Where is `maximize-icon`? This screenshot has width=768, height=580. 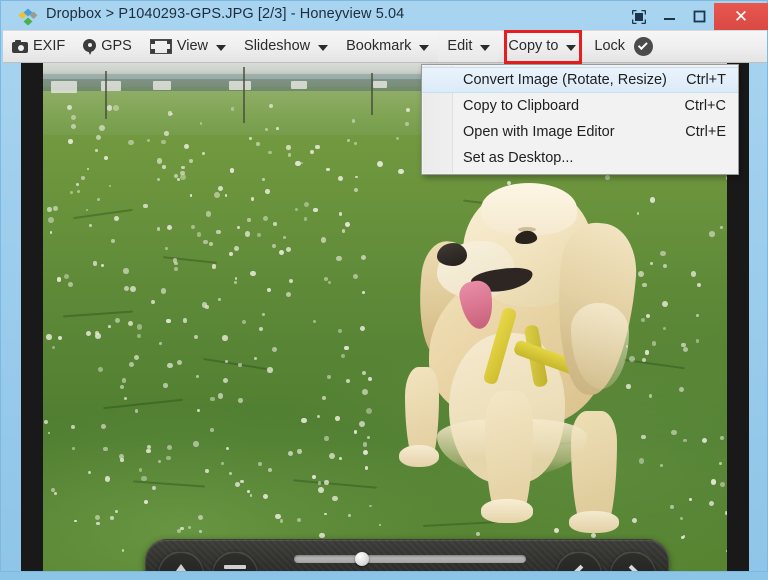
maximize-icon is located at coordinates (699, 16).